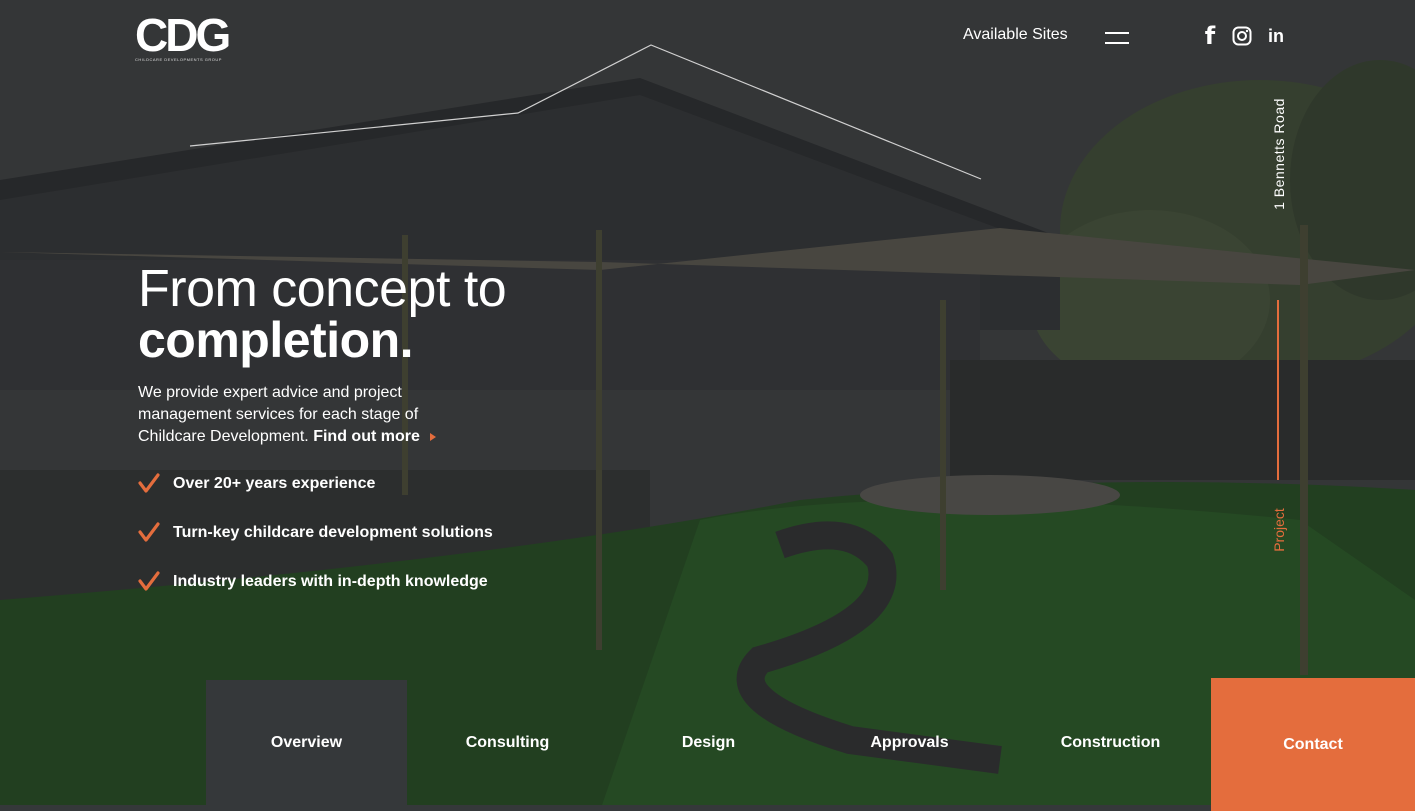 This screenshot has width=1415, height=811. What do you see at coordinates (333, 532) in the screenshot?
I see `feature-text: Turn-key childcare development solutions` at bounding box center [333, 532].